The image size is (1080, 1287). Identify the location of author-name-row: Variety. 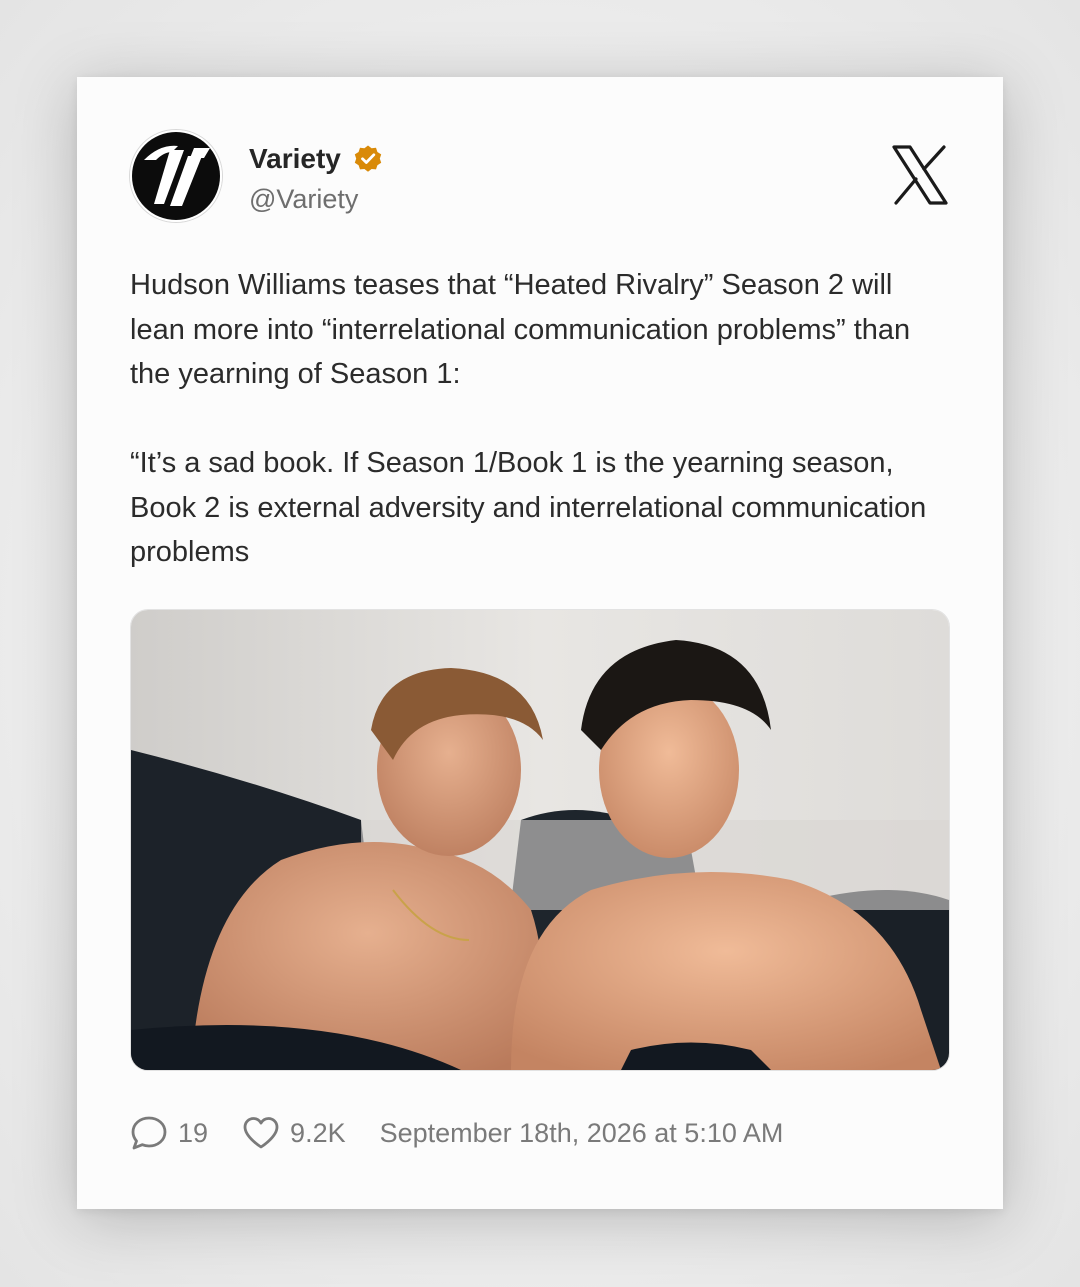
(316, 159).